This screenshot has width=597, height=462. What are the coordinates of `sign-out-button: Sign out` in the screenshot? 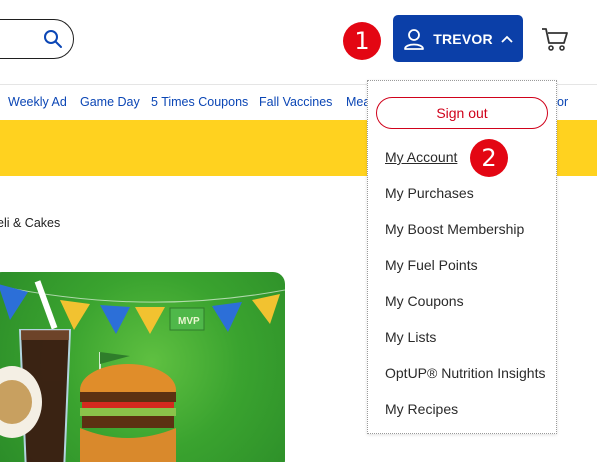 It's located at (462, 113).